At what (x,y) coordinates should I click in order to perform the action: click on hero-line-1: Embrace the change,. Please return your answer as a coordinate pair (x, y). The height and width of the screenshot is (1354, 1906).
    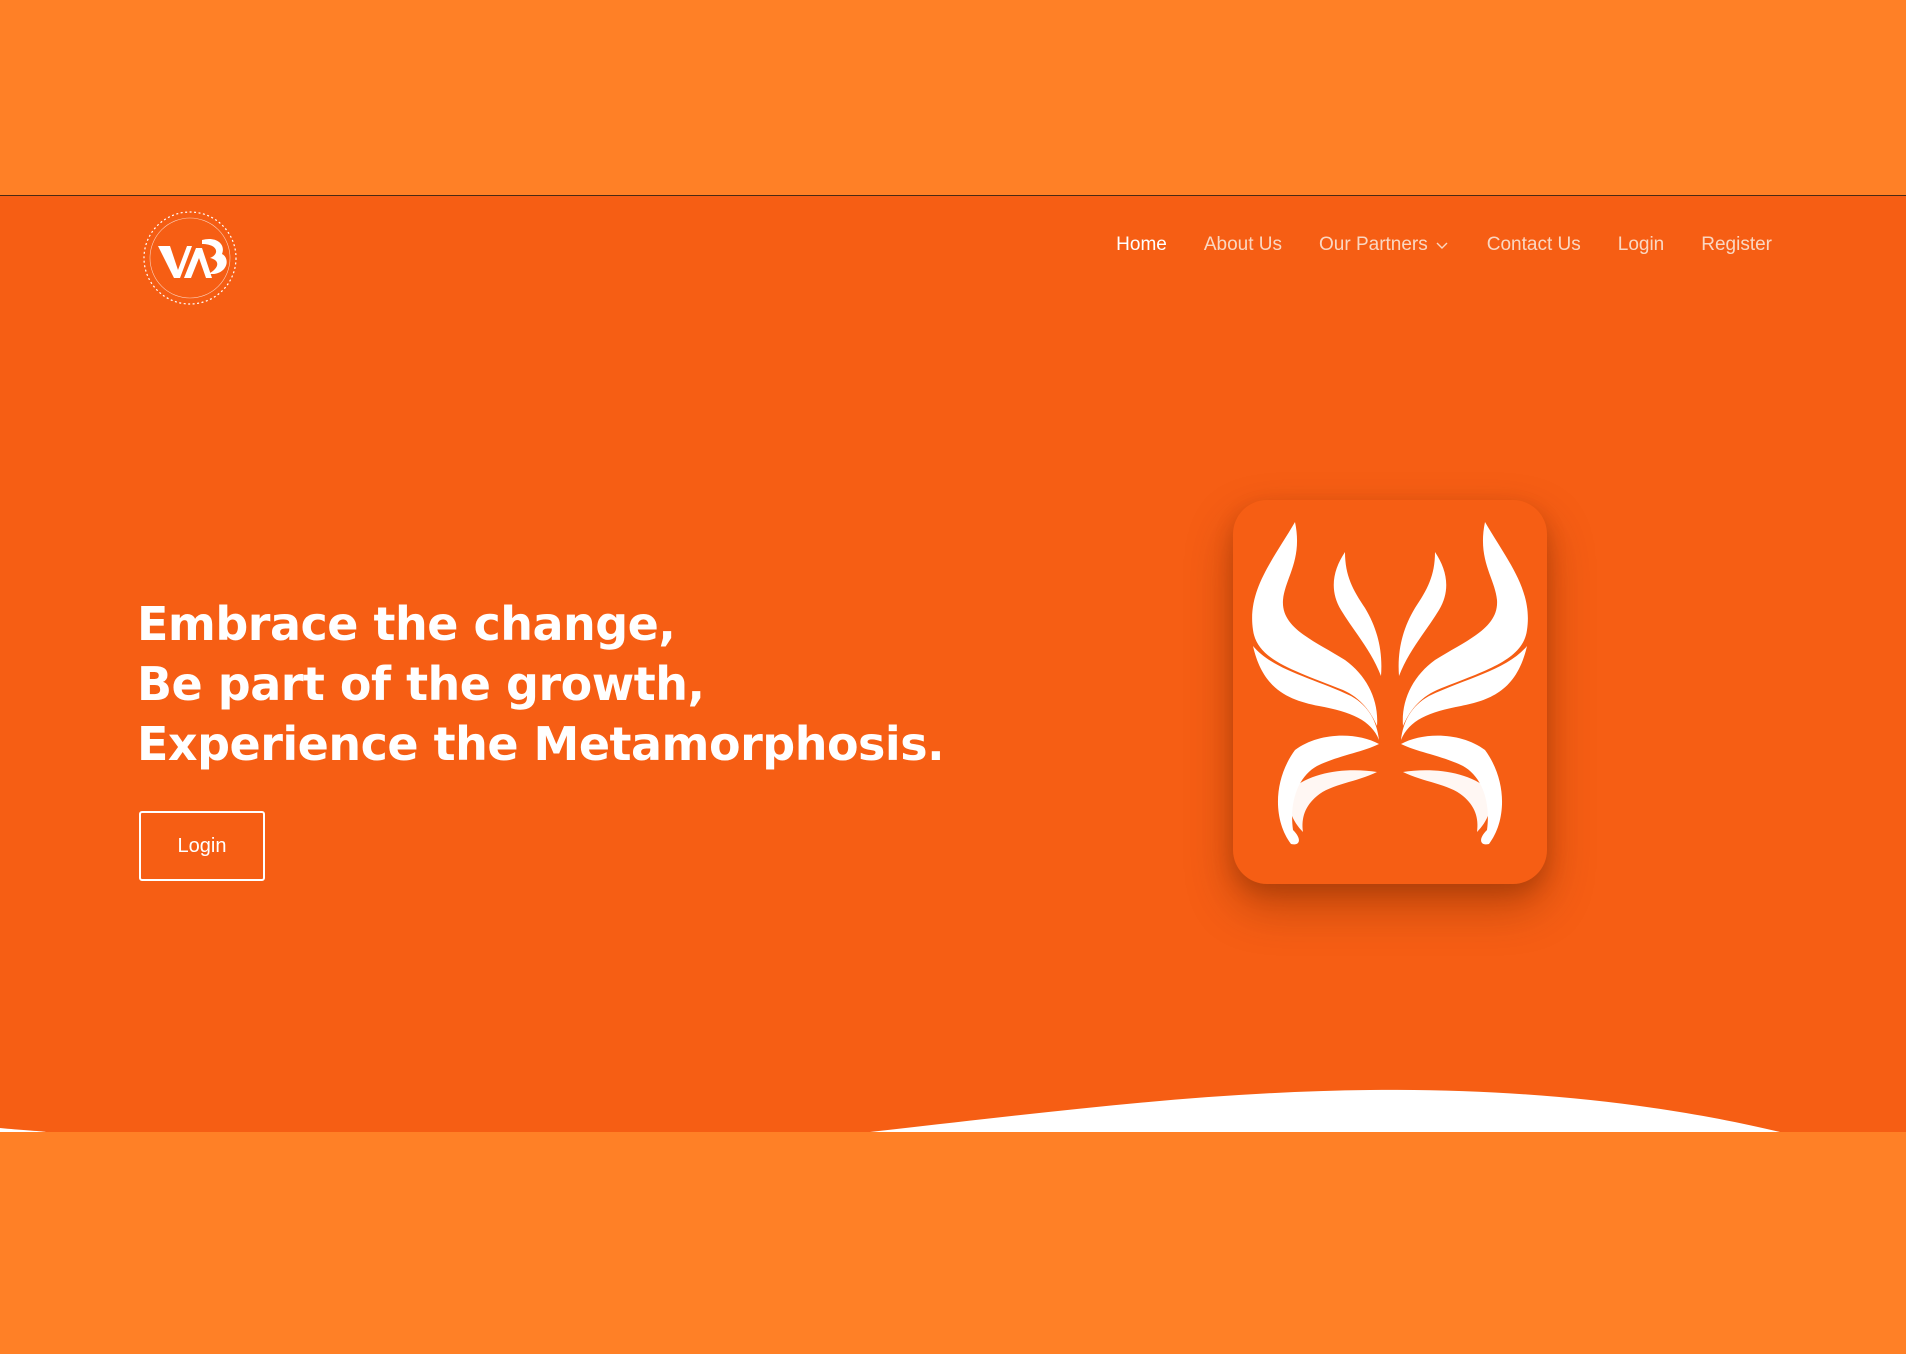
    Looking at the image, I should click on (406, 624).